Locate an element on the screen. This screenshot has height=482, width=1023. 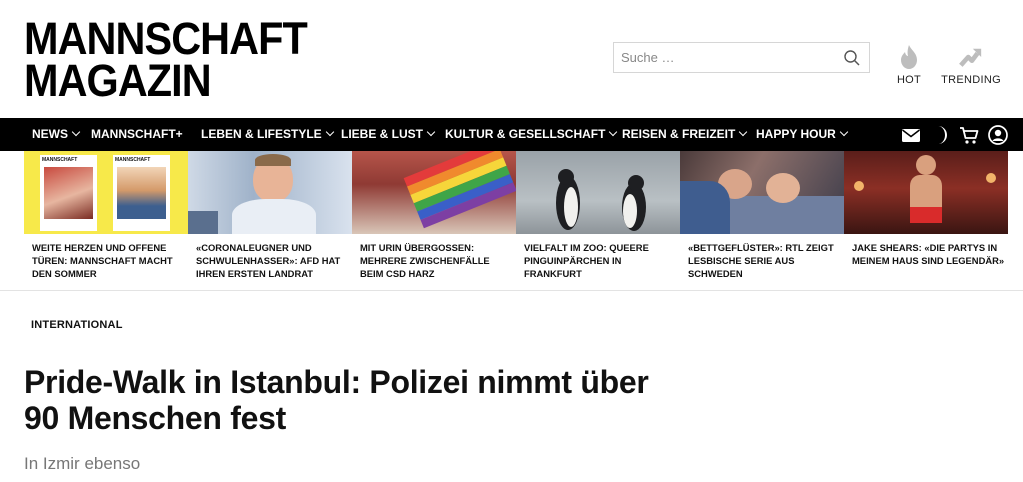
nav-item-liebe-lust: LIEBE & LUST is located at coordinates (388, 134).